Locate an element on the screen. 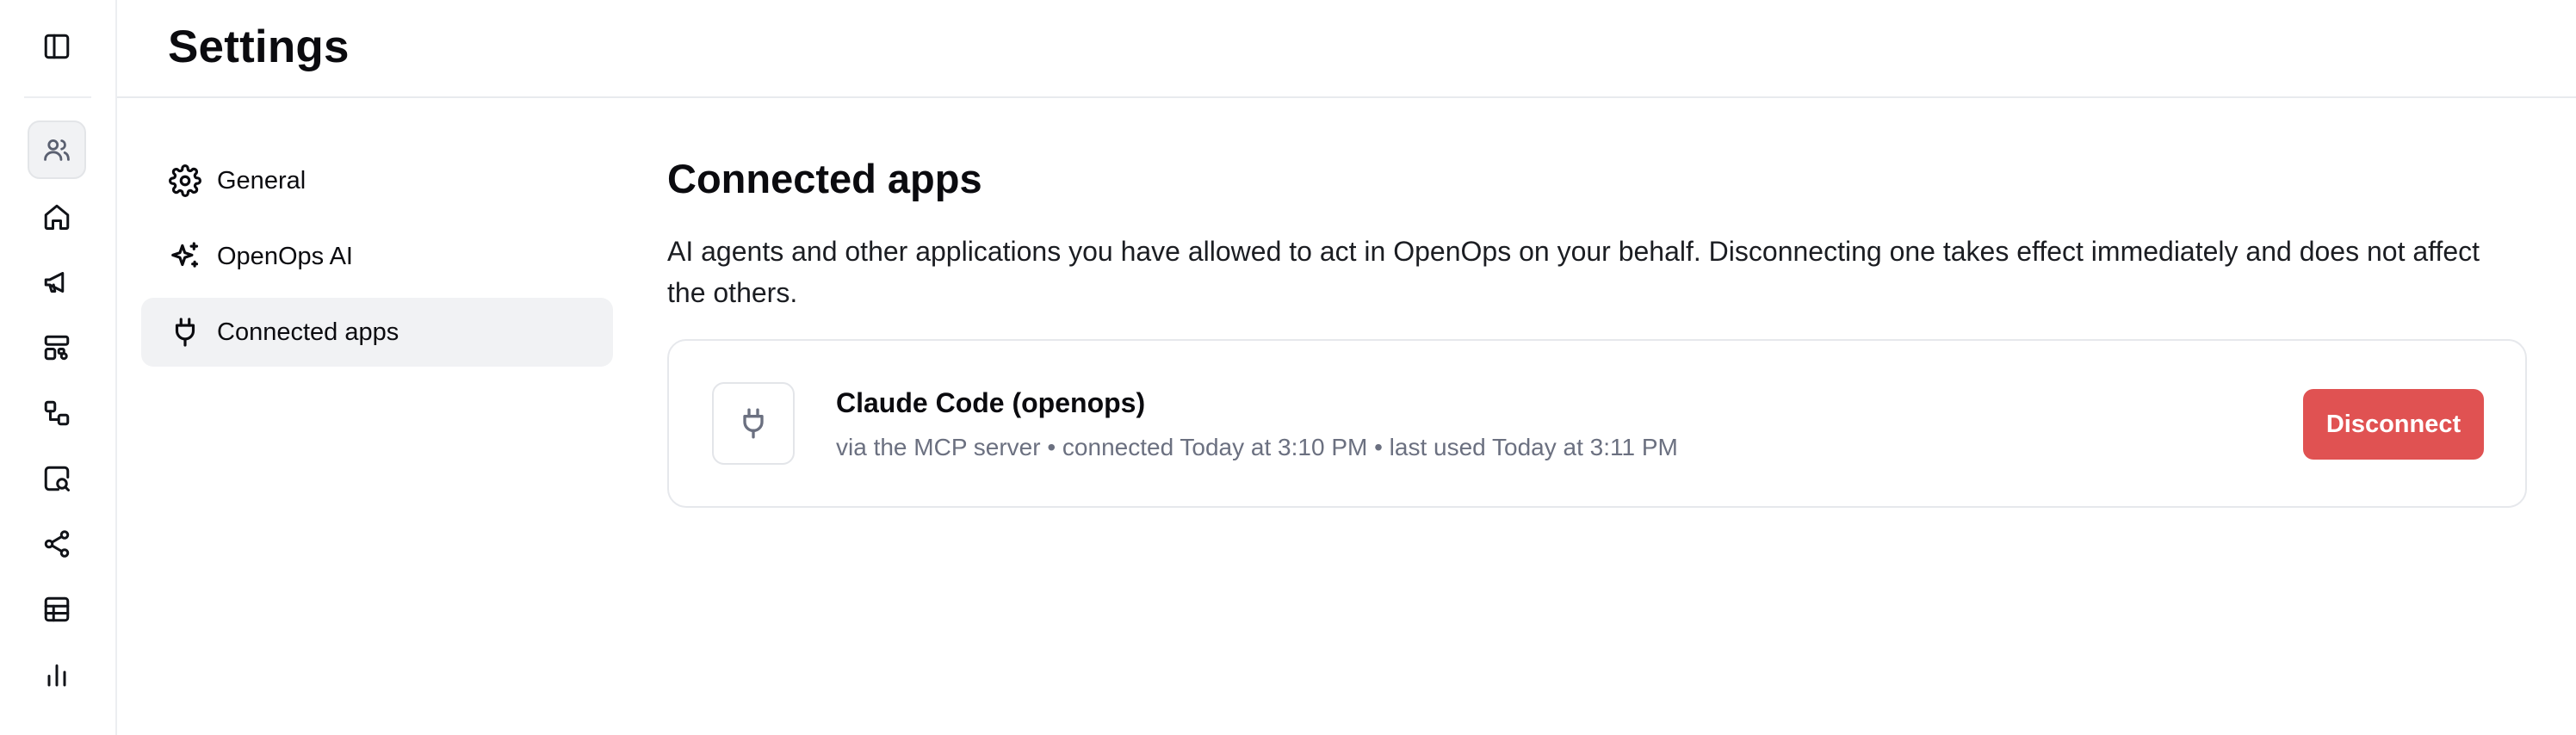 The width and height of the screenshot is (2576, 735). rail-item-workflows is located at coordinates (57, 413).